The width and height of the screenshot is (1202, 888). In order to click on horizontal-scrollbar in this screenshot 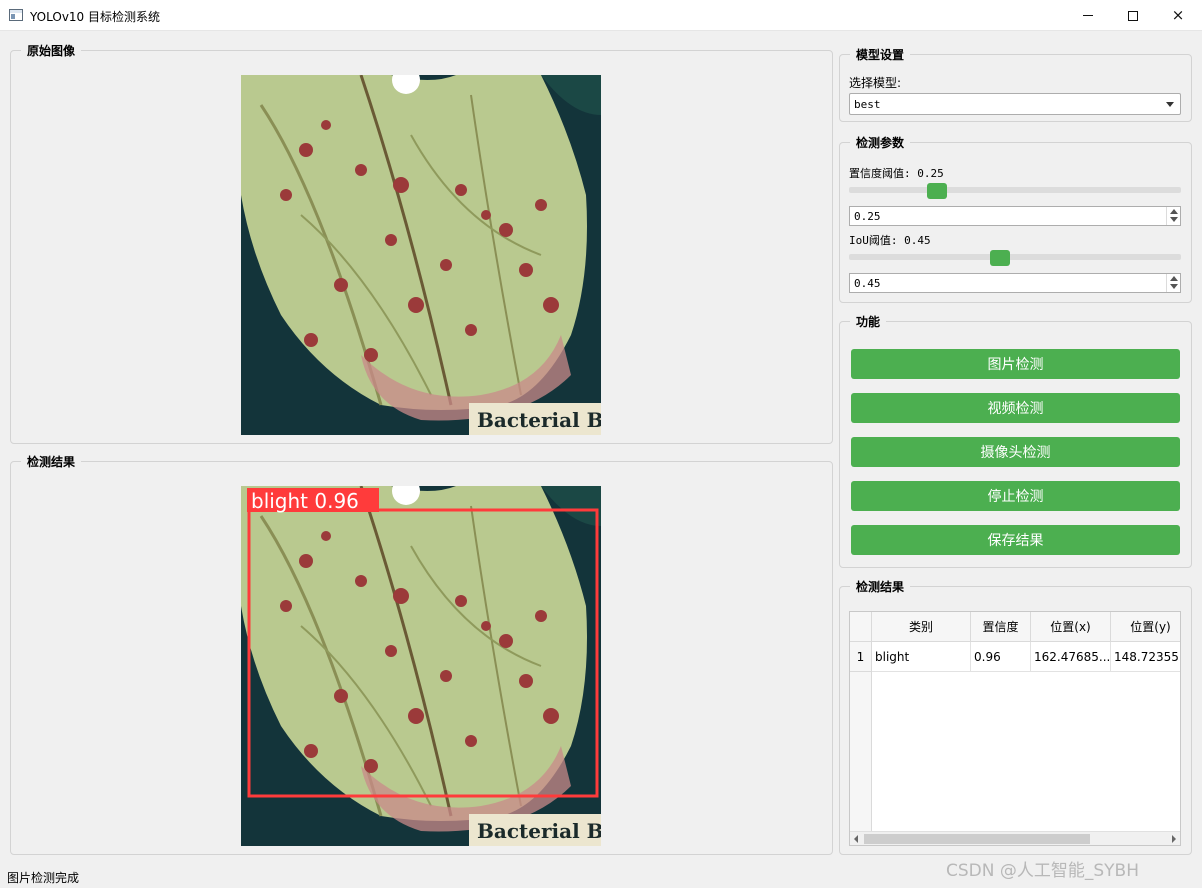, I will do `click(1015, 838)`.